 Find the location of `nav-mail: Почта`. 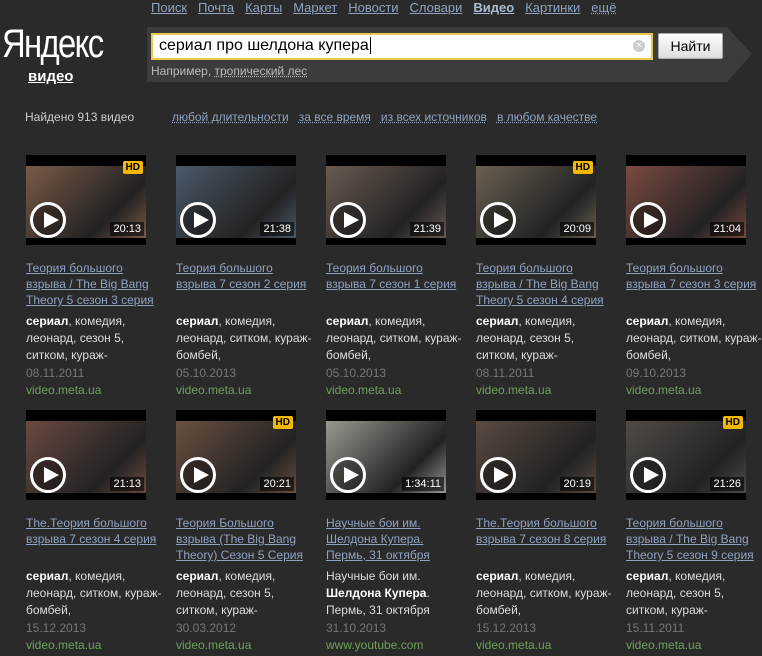

nav-mail: Почта is located at coordinates (216, 7).